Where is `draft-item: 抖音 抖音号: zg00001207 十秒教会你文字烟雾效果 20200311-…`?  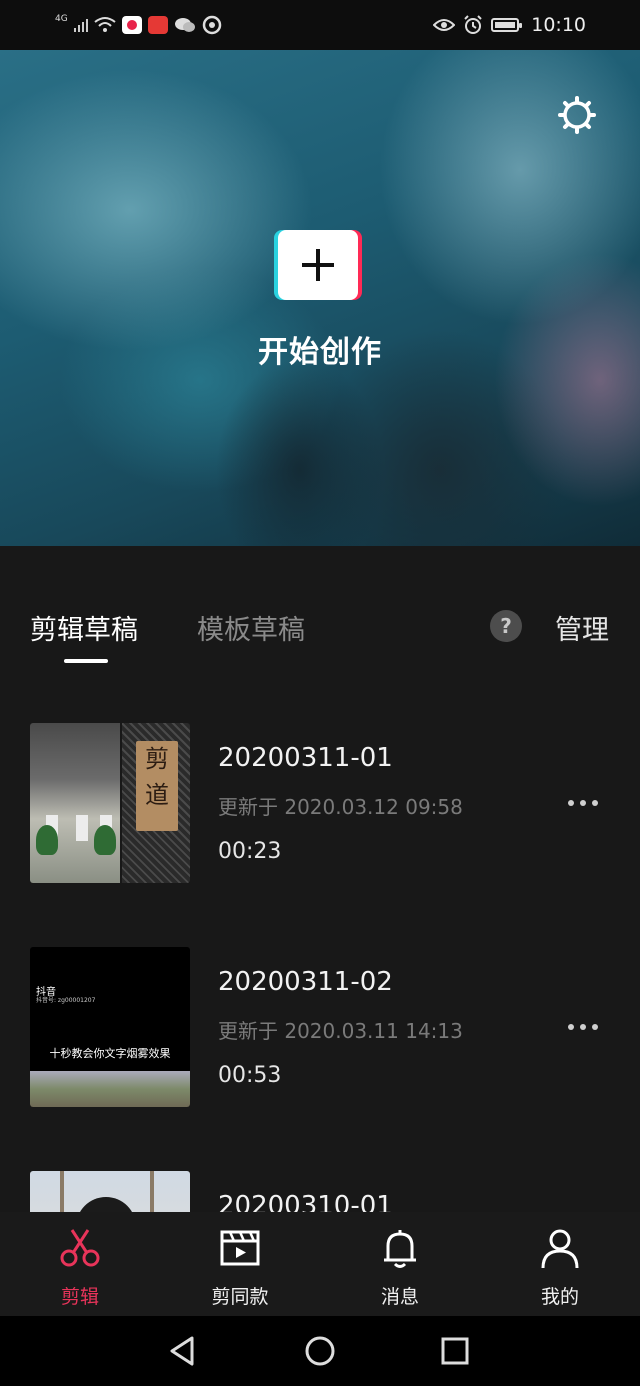
draft-item: 抖音 抖音号: zg00001207 十秒教会你文字烟雾效果 20200311-… is located at coordinates (320, 1028).